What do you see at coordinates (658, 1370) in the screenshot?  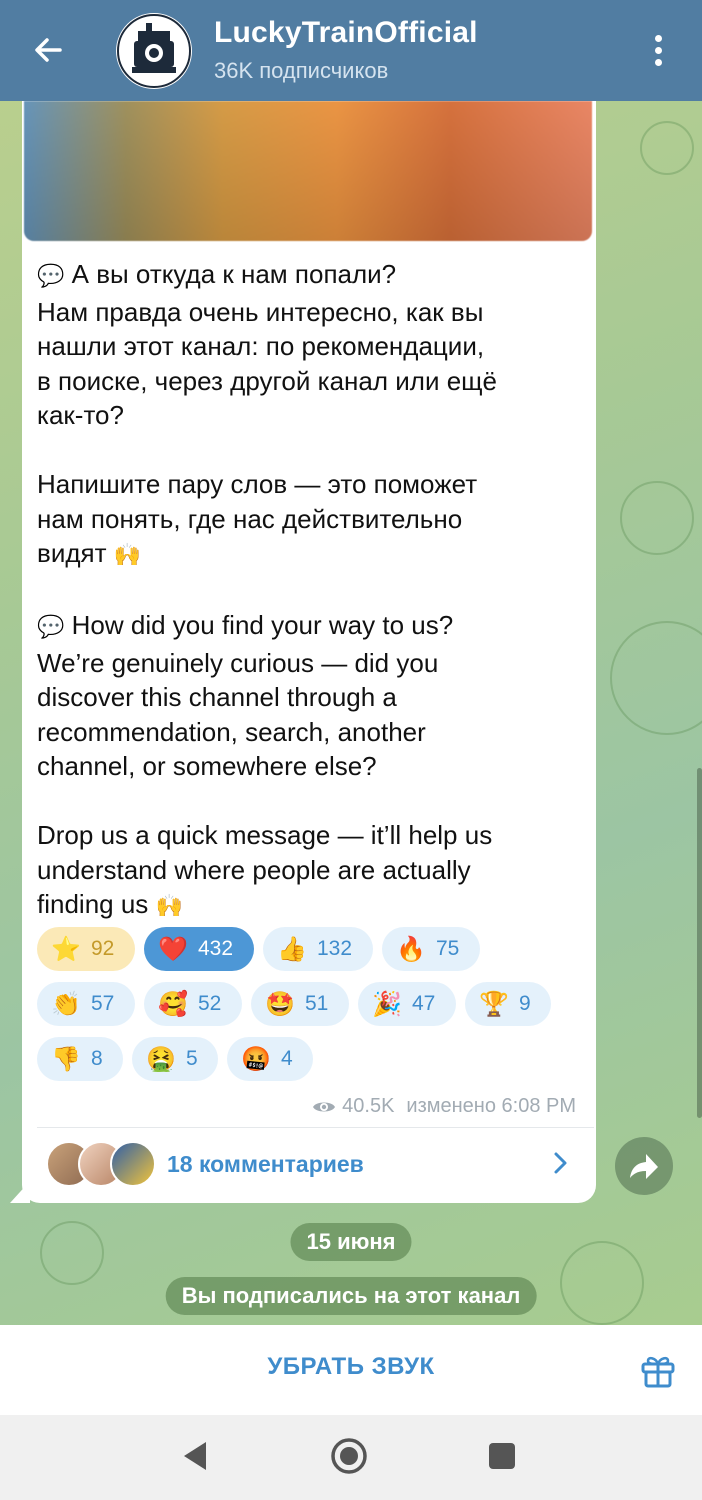 I see `gift-icon` at bounding box center [658, 1370].